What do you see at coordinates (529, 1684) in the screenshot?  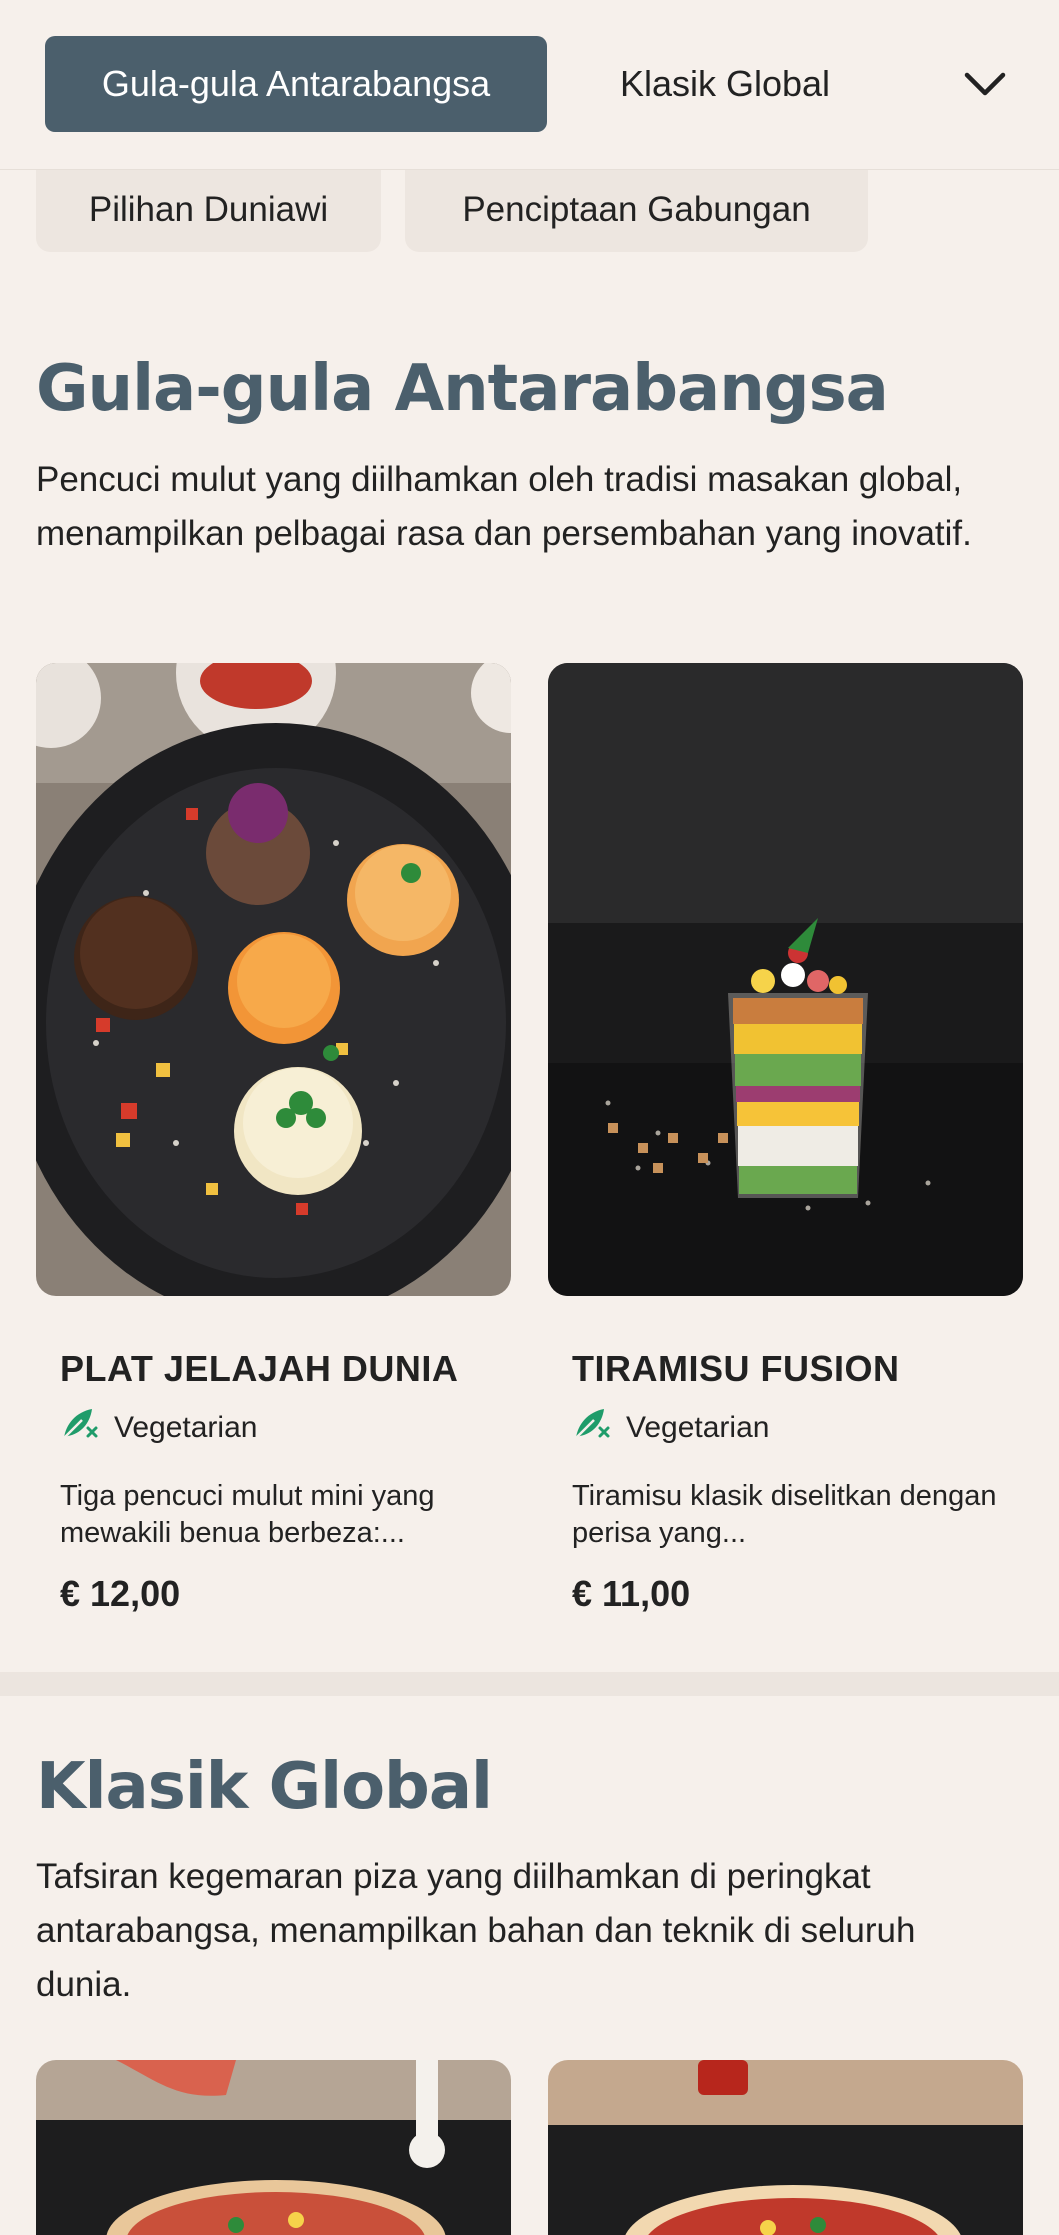 I see `section-divider` at bounding box center [529, 1684].